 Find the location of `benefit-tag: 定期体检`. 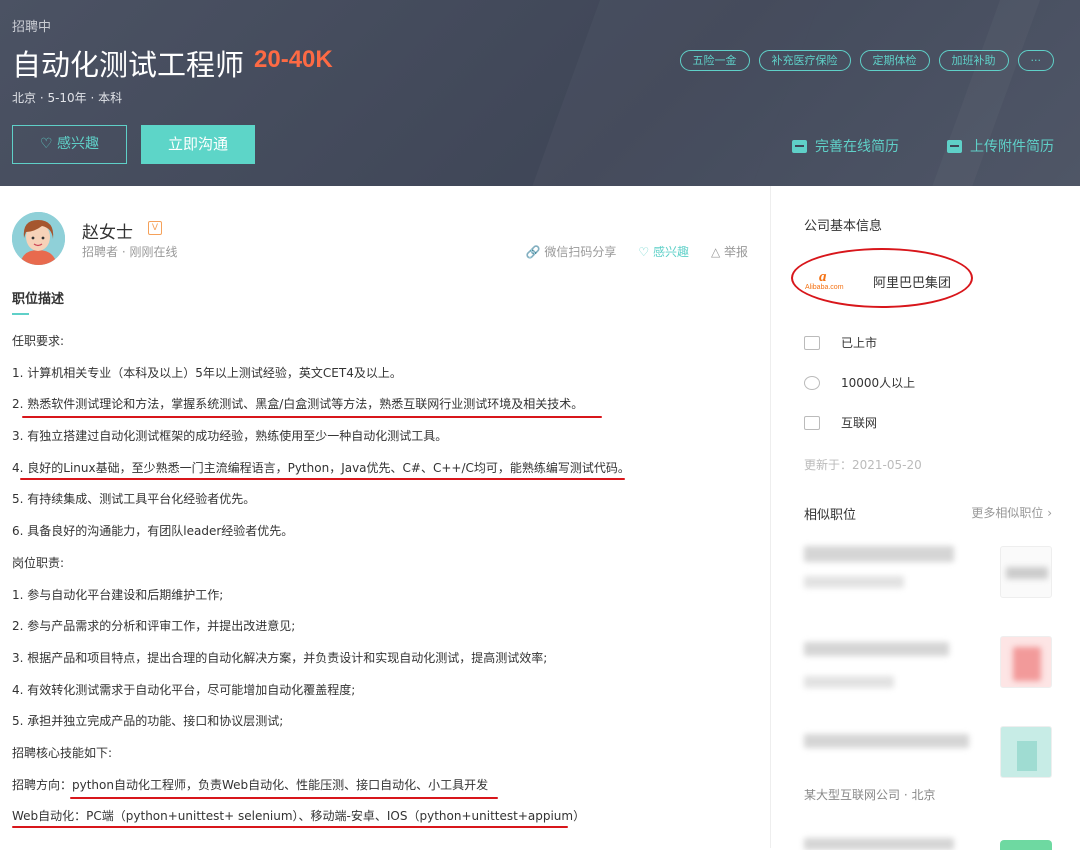

benefit-tag: 定期体检 is located at coordinates (894, 60).